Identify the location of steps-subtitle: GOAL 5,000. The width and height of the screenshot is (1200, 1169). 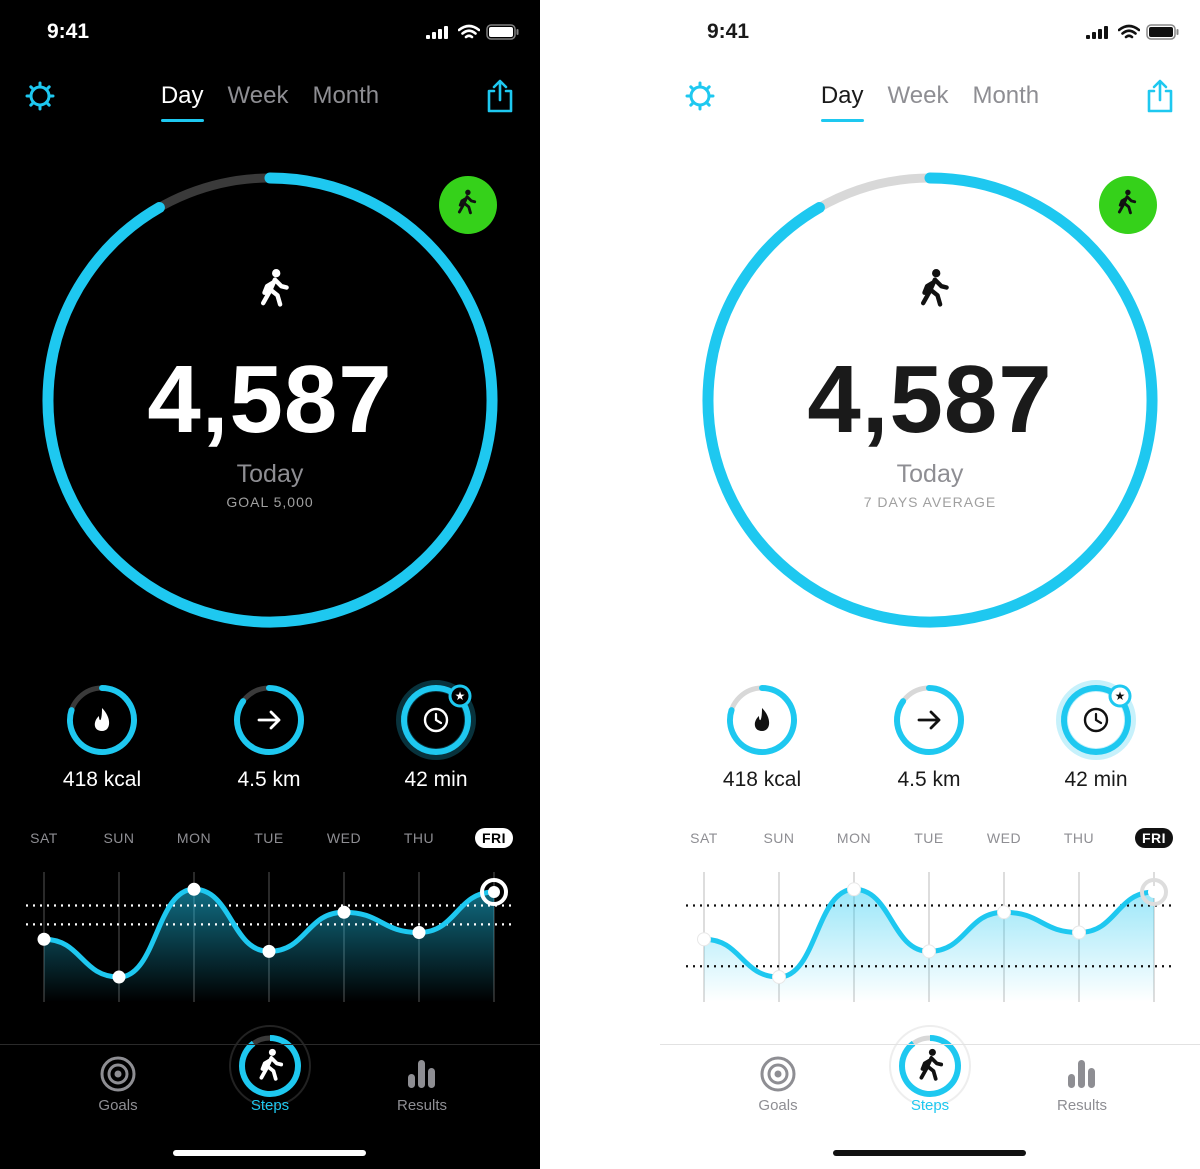
(270, 502).